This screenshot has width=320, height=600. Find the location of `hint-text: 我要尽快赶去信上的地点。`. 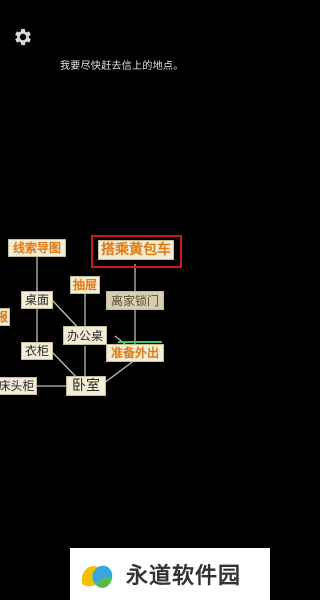

hint-text: 我要尽快赶去信上的地点。 is located at coordinates (122, 66).